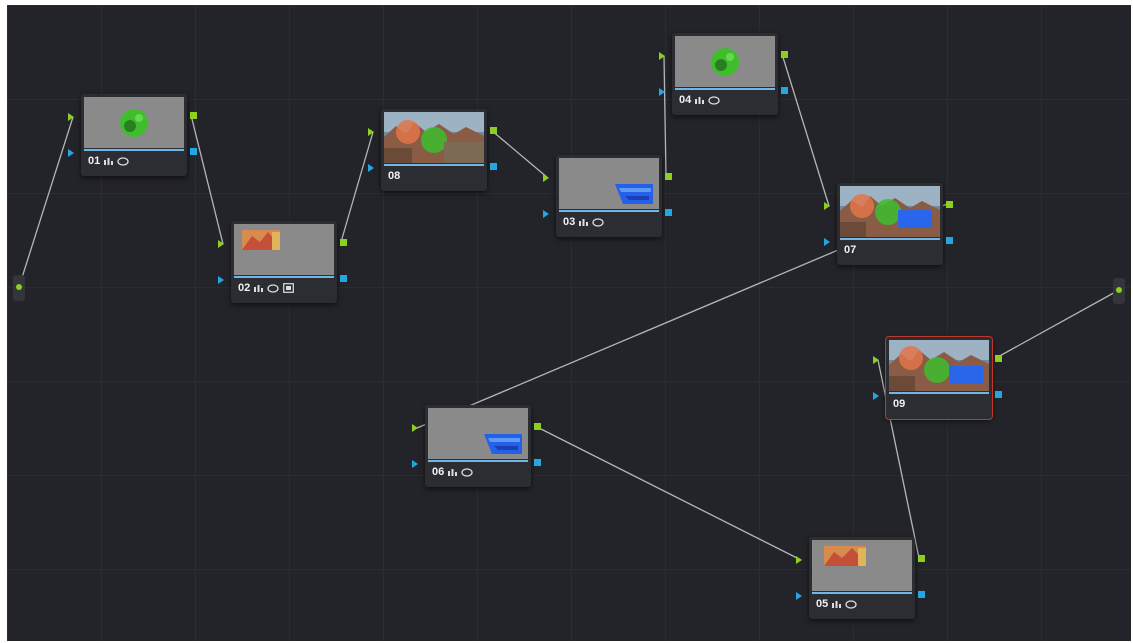 This screenshot has height=643, width=1133. I want to click on node-number: 08, so click(394, 176).